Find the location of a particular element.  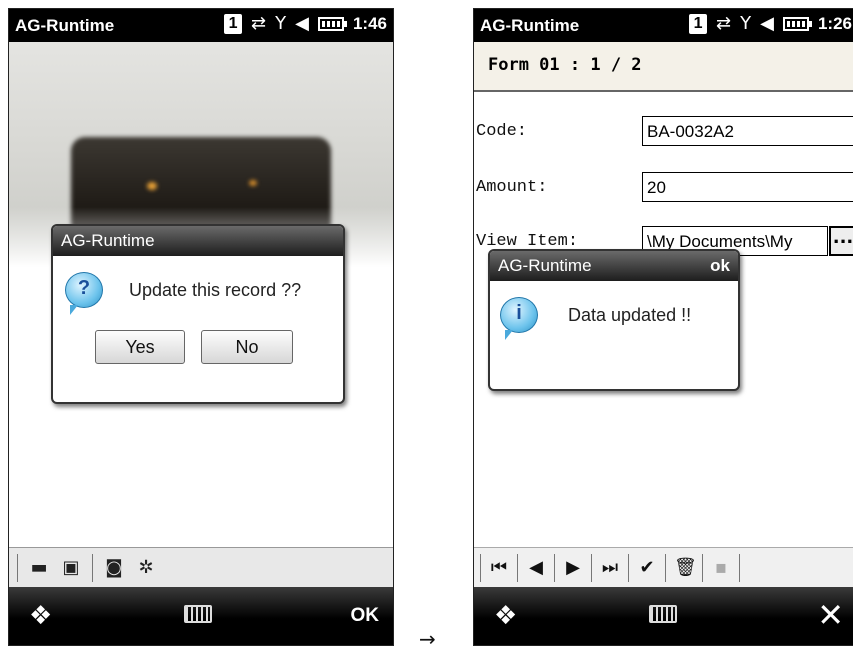

question-icon: ? is located at coordinates (84, 293).